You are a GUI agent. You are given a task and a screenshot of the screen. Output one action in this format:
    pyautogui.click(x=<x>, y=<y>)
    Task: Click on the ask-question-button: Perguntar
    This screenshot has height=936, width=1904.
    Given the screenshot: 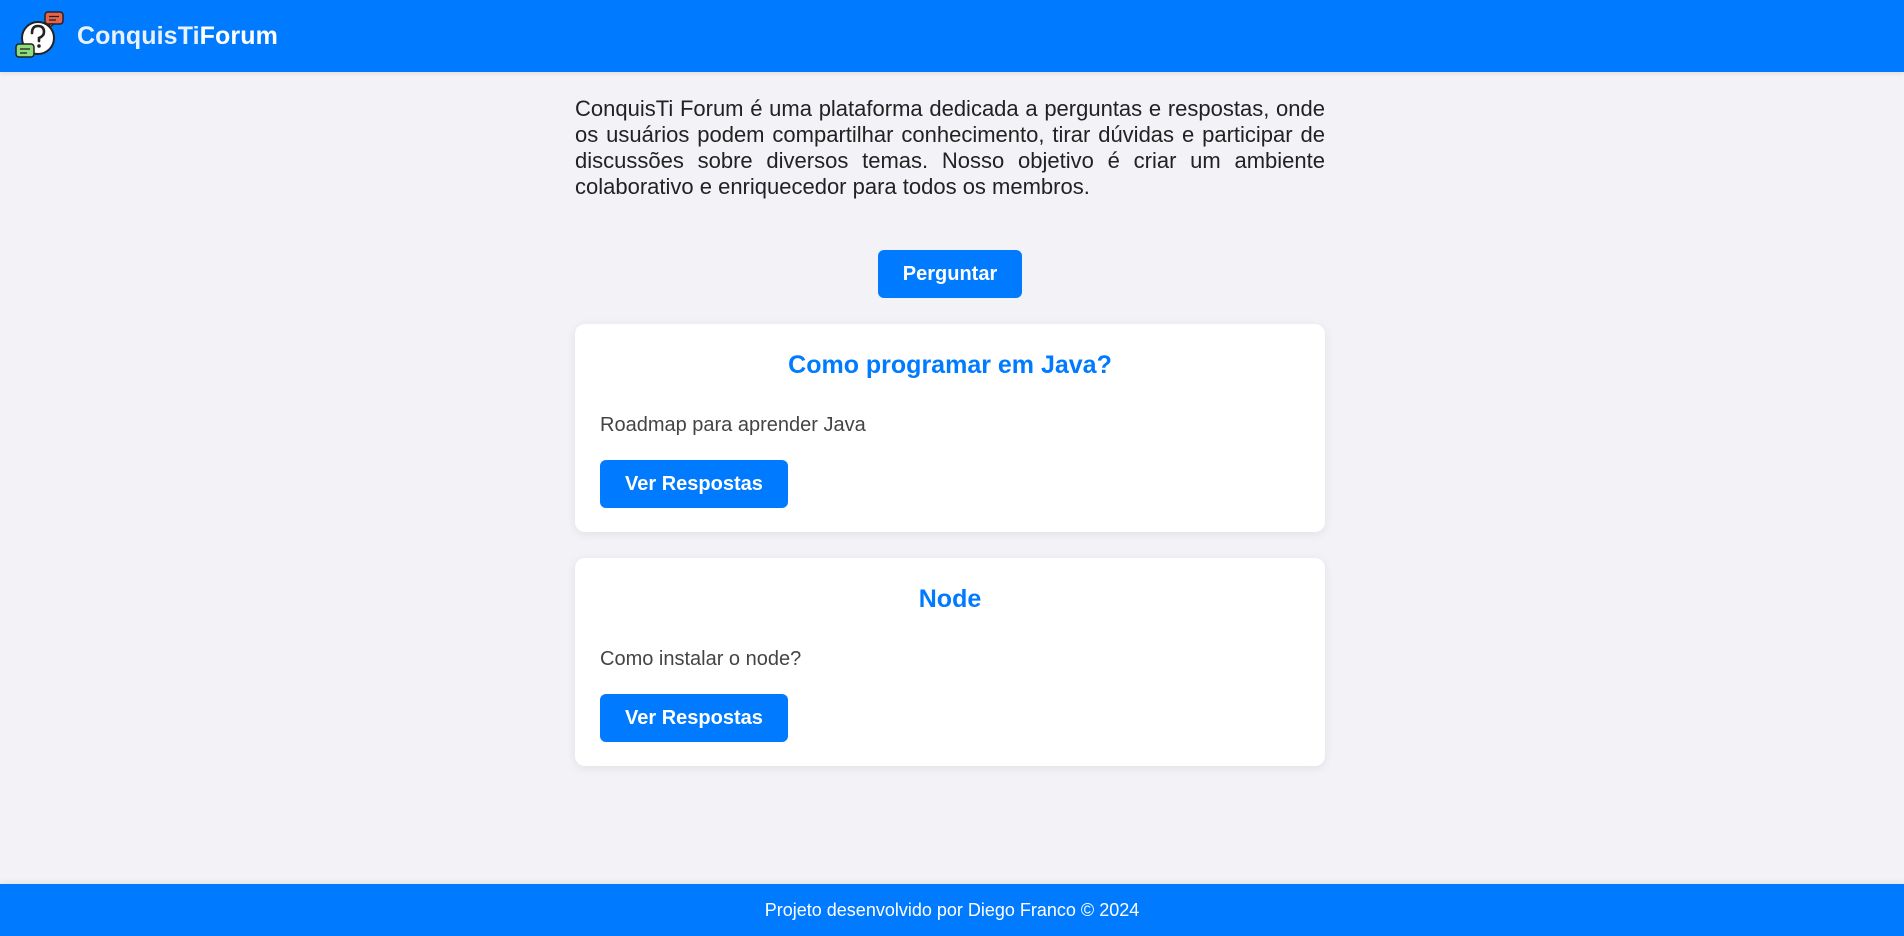 What is the action you would take?
    pyautogui.click(x=950, y=274)
    